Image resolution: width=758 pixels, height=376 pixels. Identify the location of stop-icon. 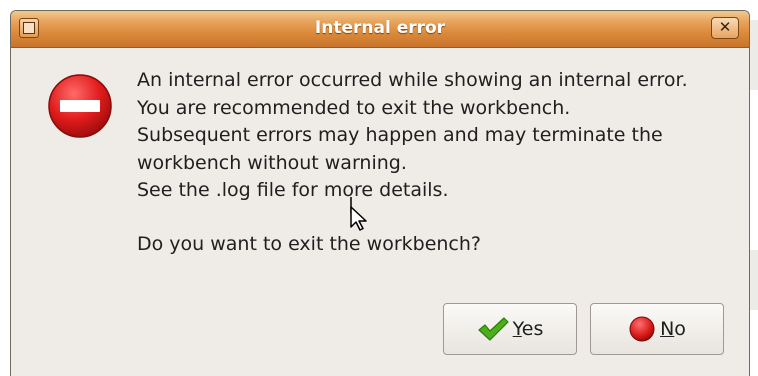
(642, 329).